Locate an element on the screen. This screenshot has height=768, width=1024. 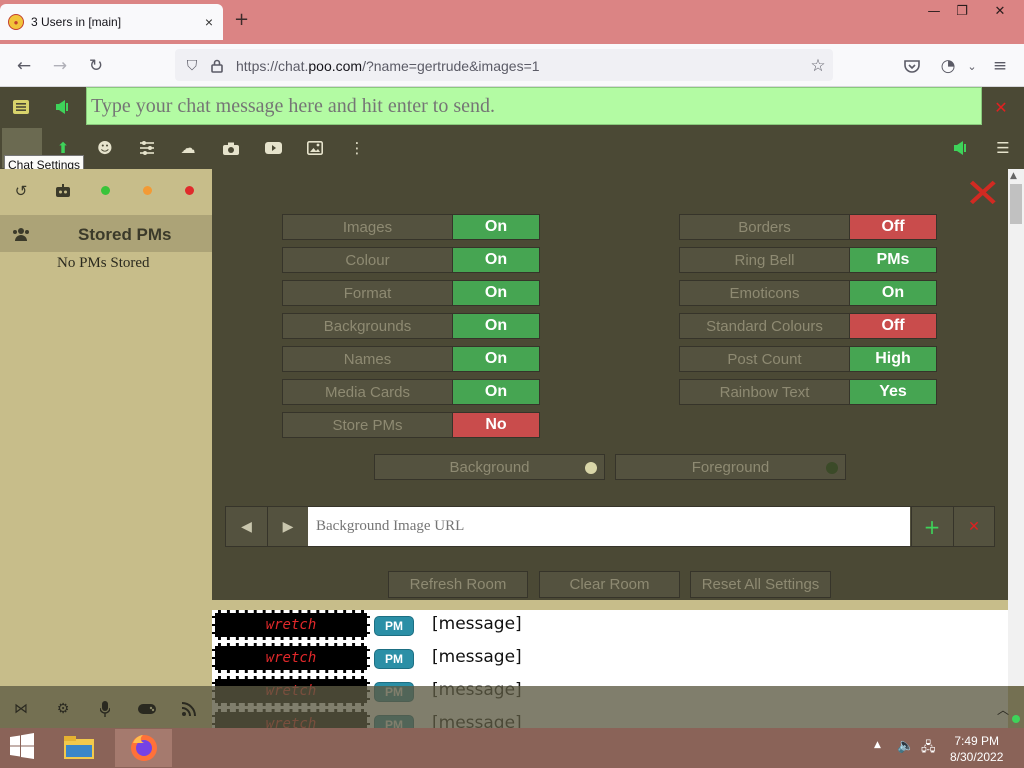
scroll-up-icon: ▲ is located at coordinates (1013, 176).